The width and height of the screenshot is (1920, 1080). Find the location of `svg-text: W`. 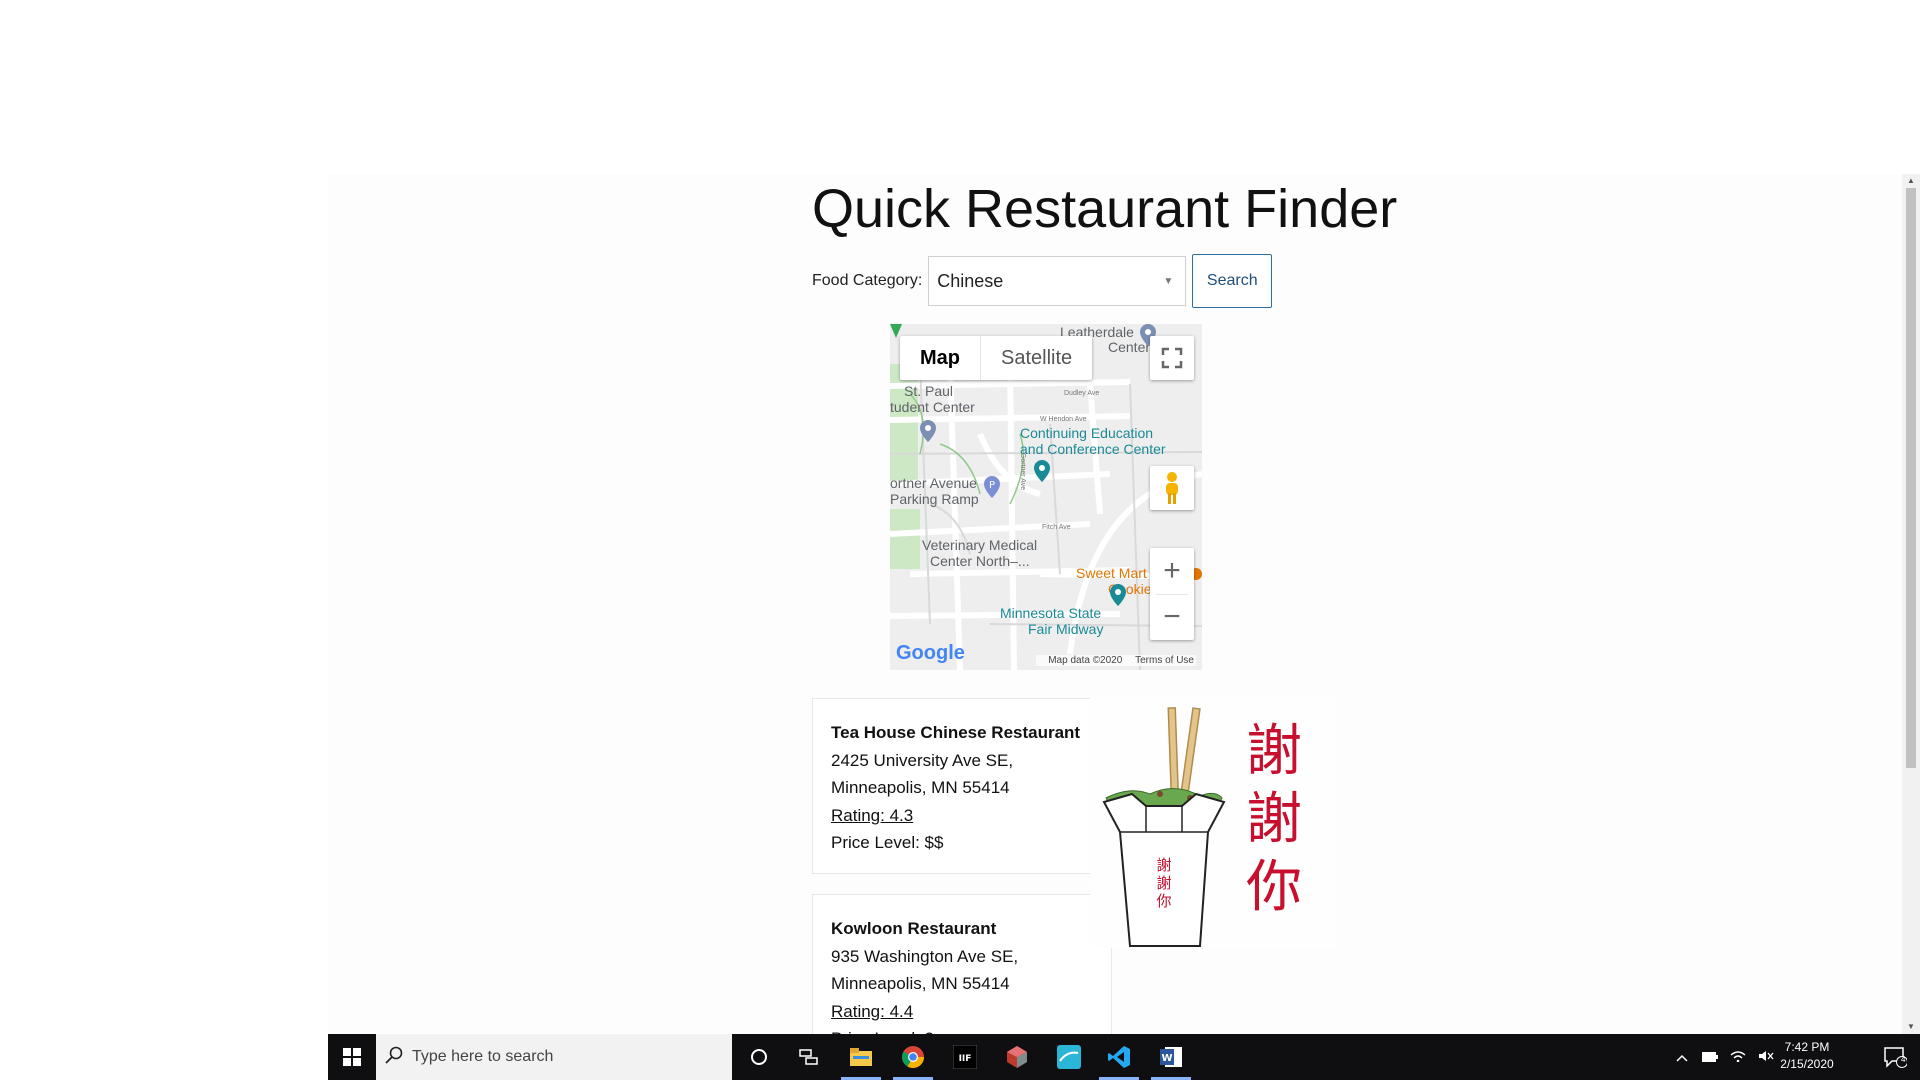

svg-text: W is located at coordinates (1166, 1058).